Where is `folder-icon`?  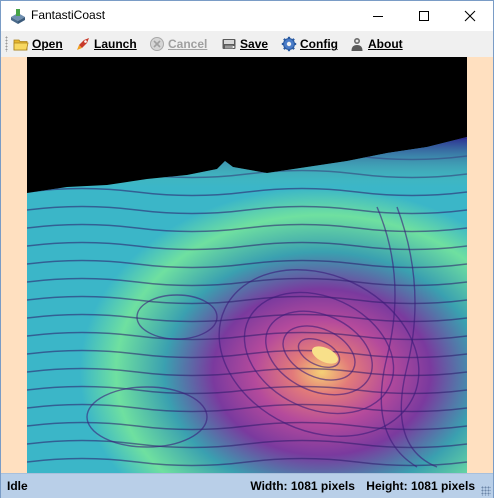 folder-icon is located at coordinates (21, 45).